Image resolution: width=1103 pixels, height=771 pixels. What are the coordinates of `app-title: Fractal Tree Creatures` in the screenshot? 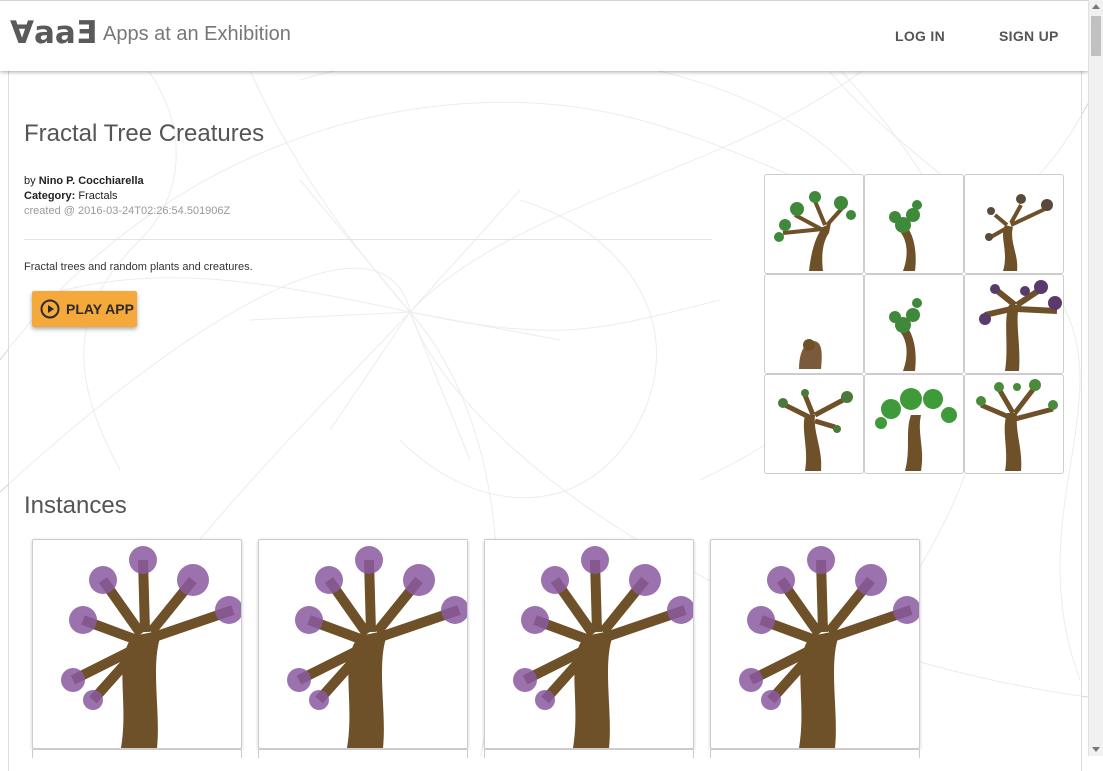 It's located at (144, 133).